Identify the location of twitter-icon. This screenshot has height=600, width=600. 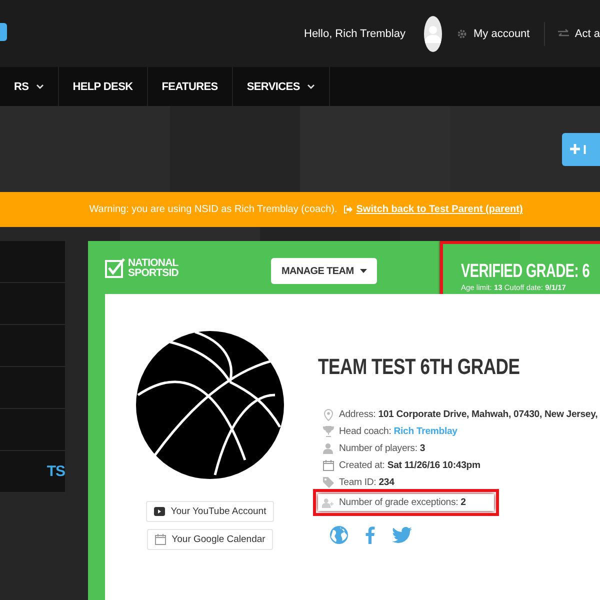
(402, 535).